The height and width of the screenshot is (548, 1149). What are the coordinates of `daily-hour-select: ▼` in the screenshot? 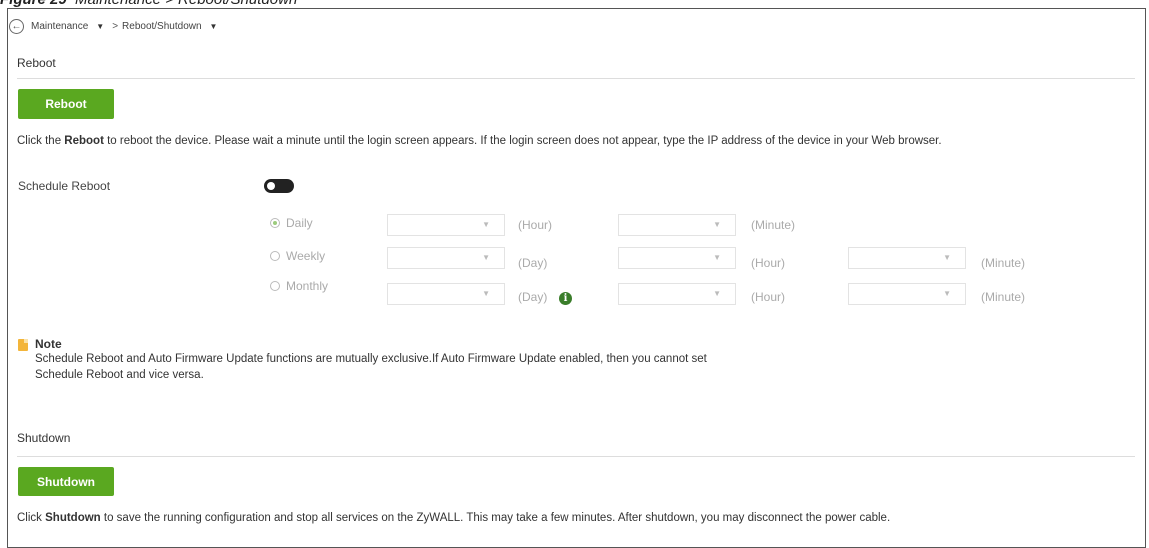 It's located at (446, 225).